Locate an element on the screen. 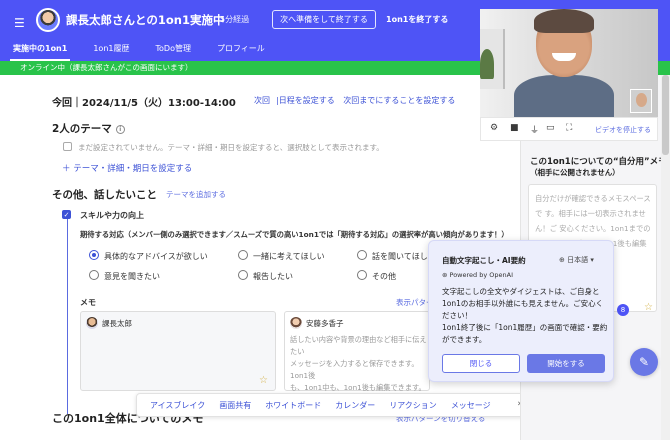 This screenshot has height=440, width=670. tool-screen-share: 画面共有 is located at coordinates (235, 405).